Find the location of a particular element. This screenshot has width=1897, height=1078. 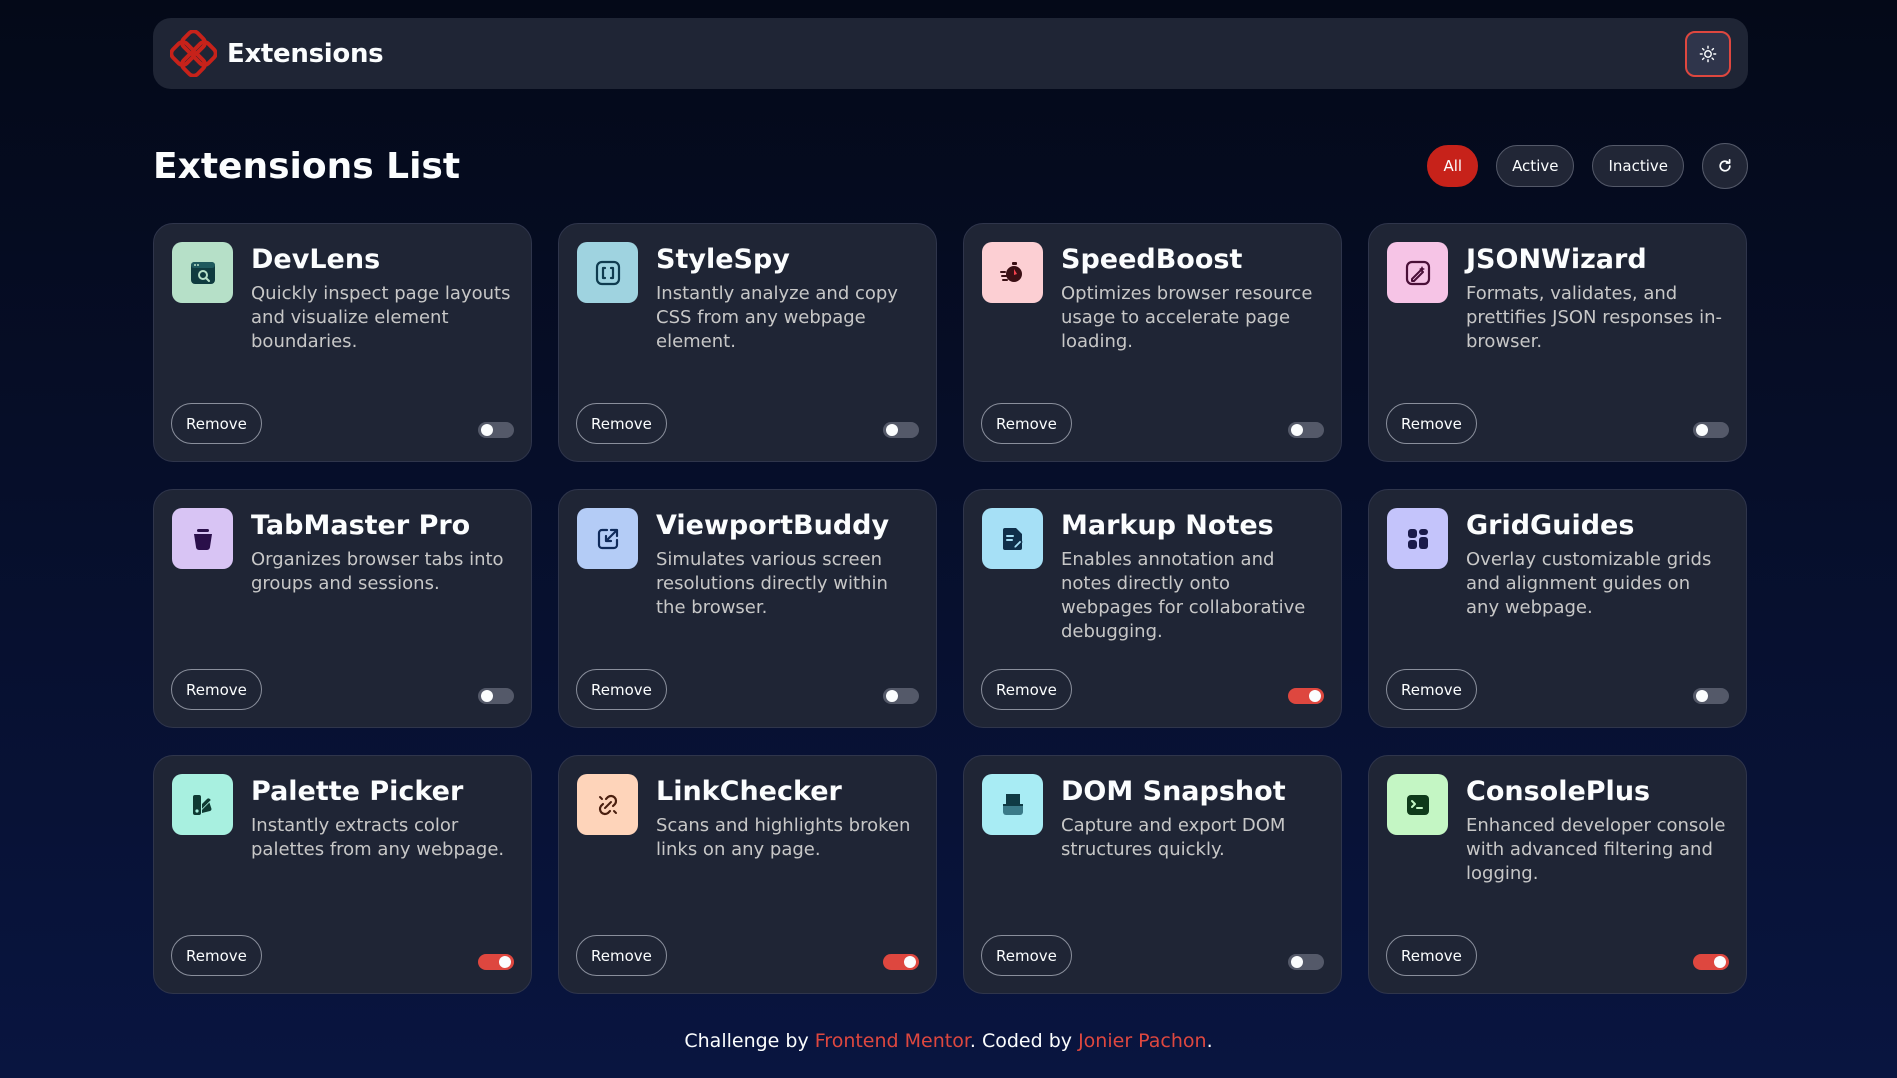

viewportbuddy-icon is located at coordinates (607, 538).